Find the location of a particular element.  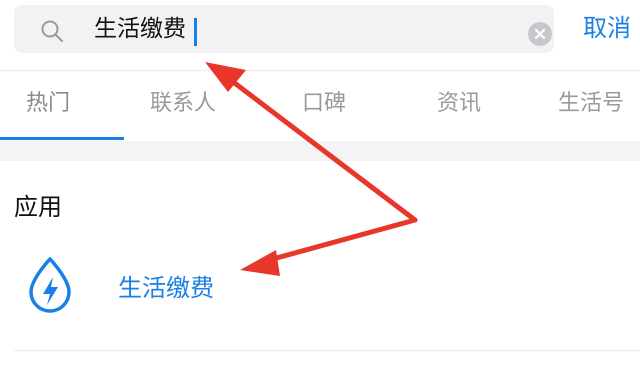

active-tab-indicator is located at coordinates (62, 138).